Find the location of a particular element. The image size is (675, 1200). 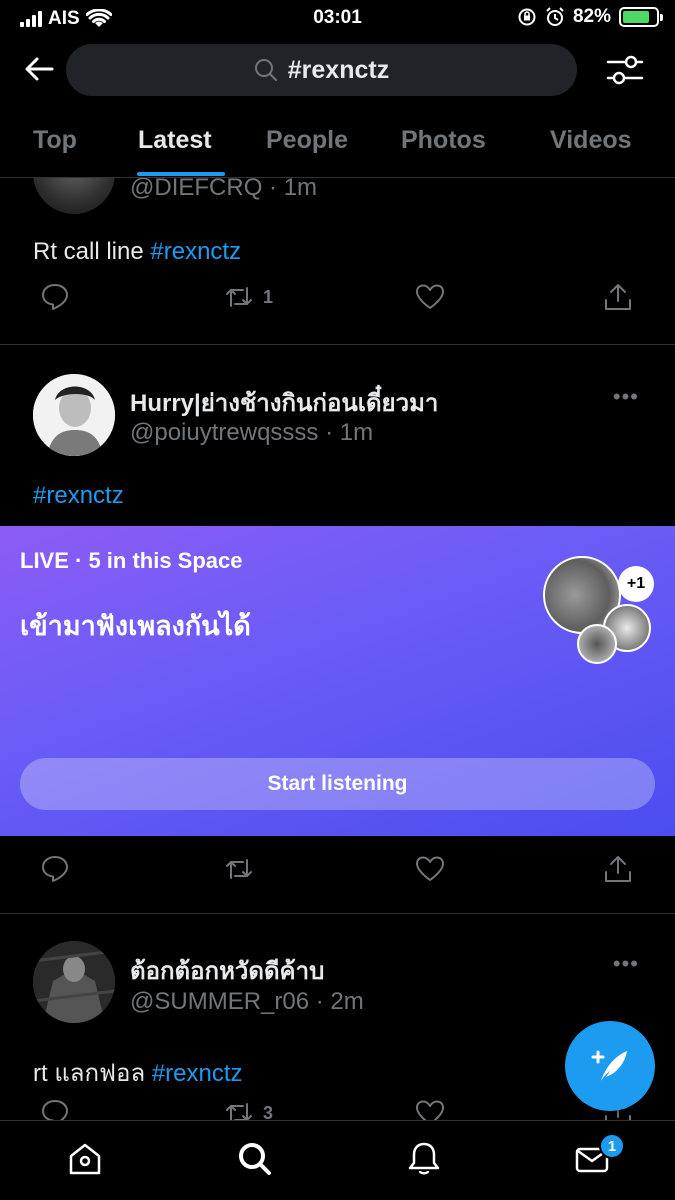

retweet-button: 3 is located at coordinates (248, 1108).